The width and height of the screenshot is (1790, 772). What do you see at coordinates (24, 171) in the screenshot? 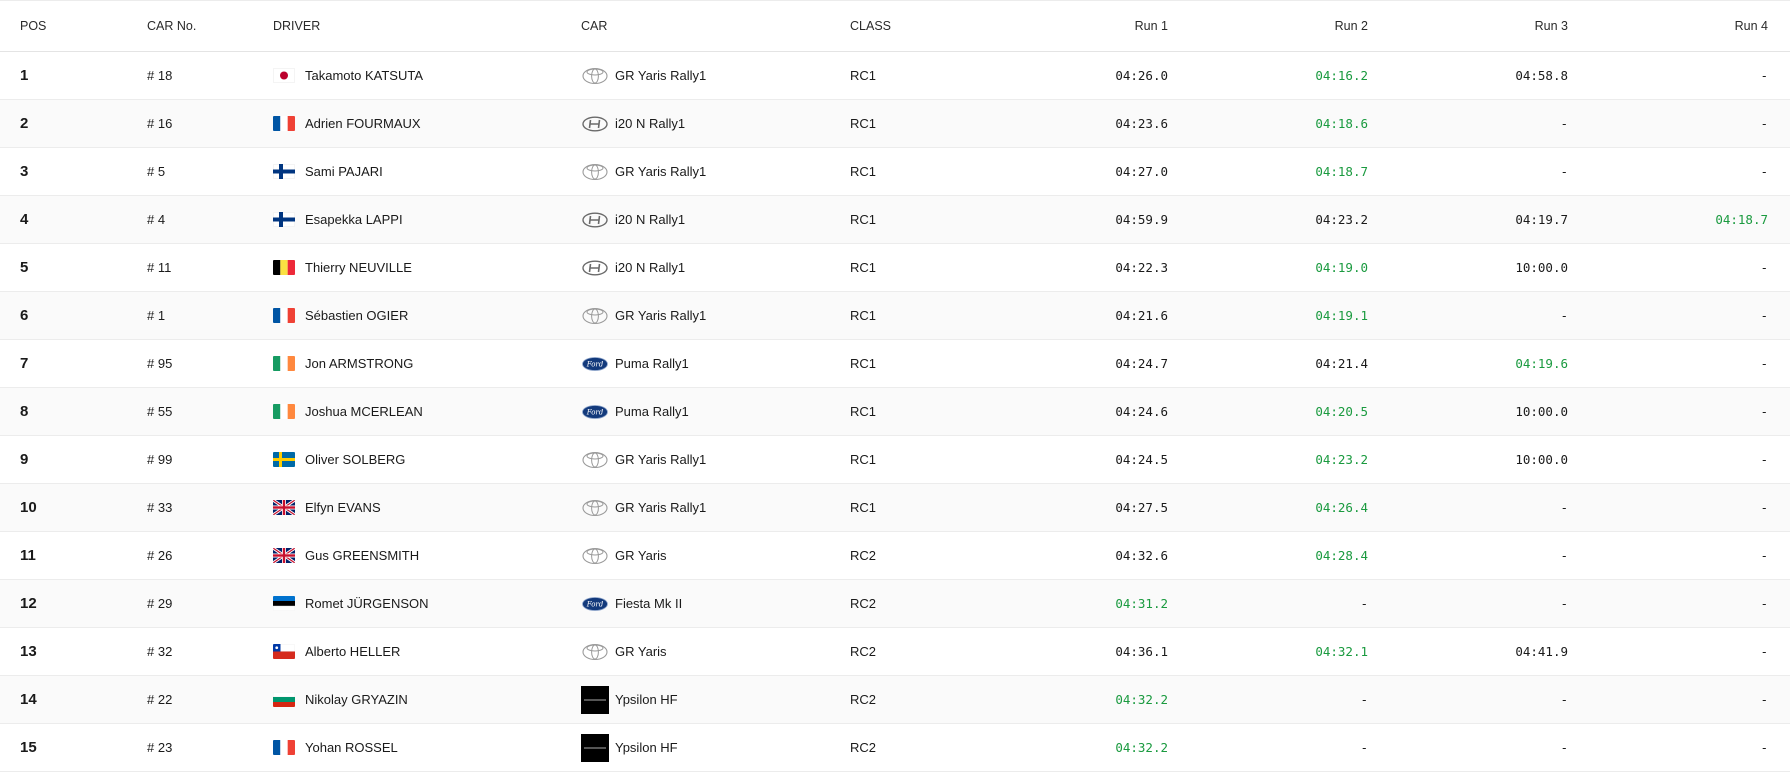
I see `position: 3` at bounding box center [24, 171].